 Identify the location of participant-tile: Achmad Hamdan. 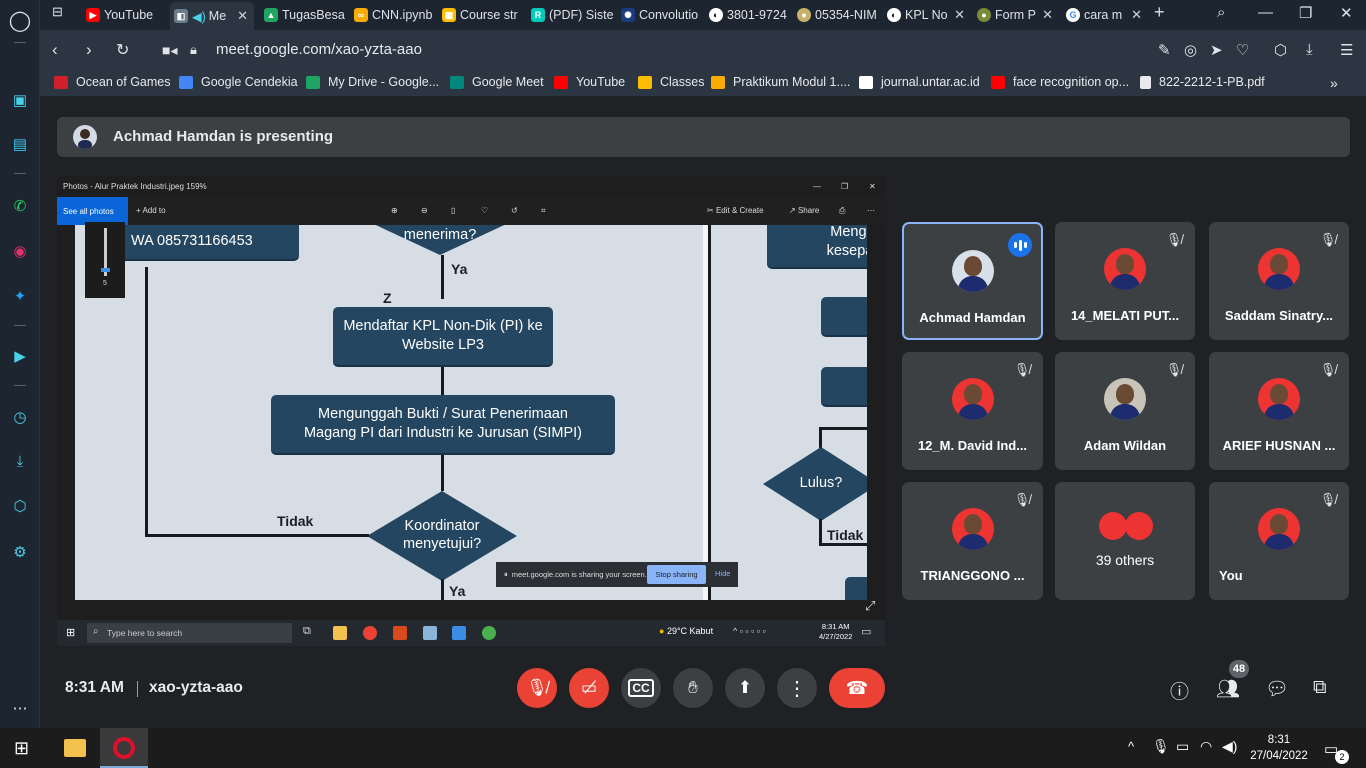
(972, 281).